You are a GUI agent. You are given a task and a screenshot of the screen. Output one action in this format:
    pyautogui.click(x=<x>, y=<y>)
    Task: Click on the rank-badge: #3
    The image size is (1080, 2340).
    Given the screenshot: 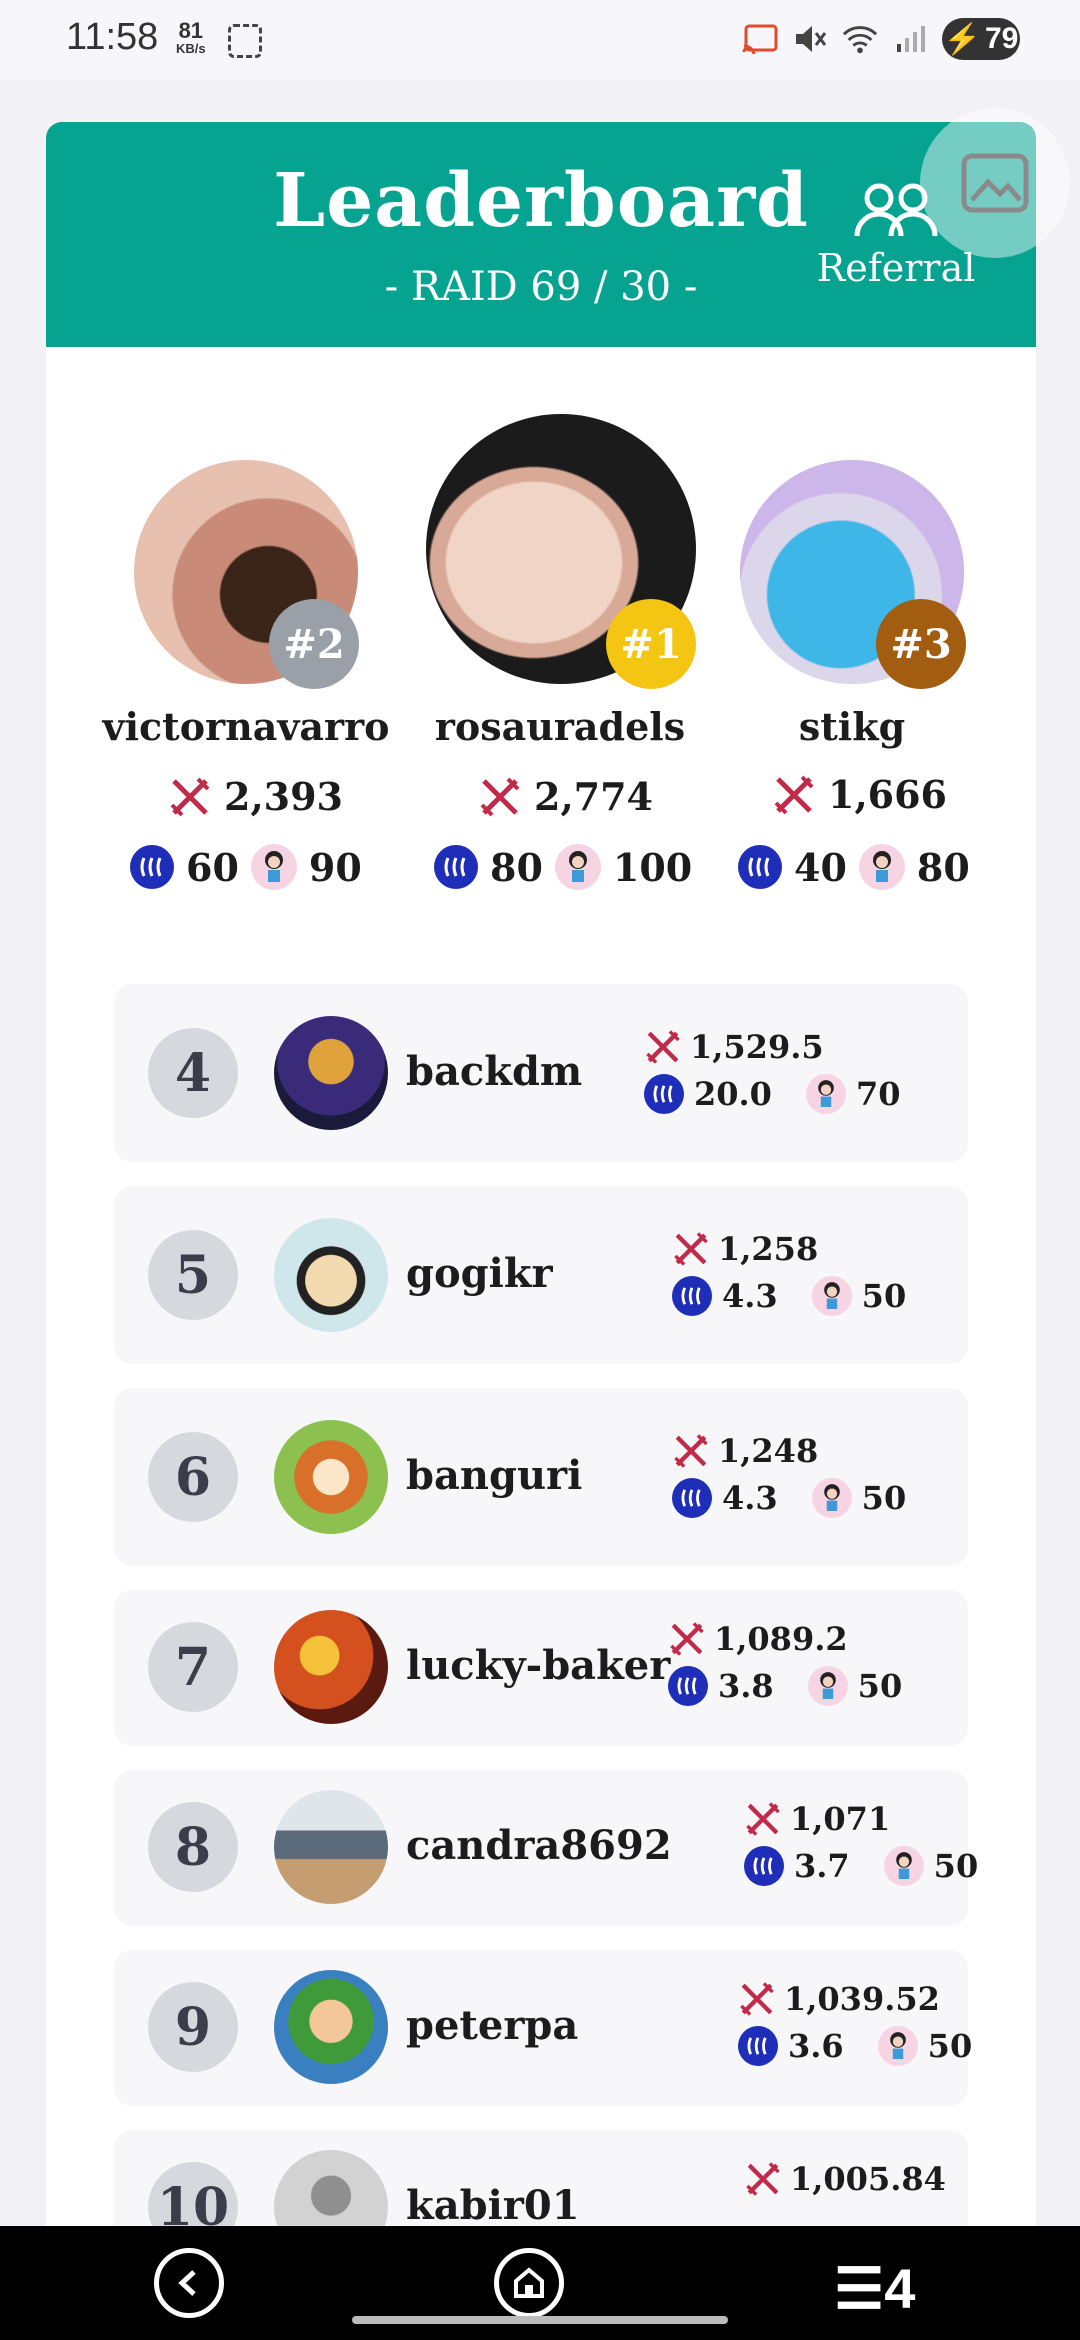 What is the action you would take?
    pyautogui.click(x=921, y=644)
    